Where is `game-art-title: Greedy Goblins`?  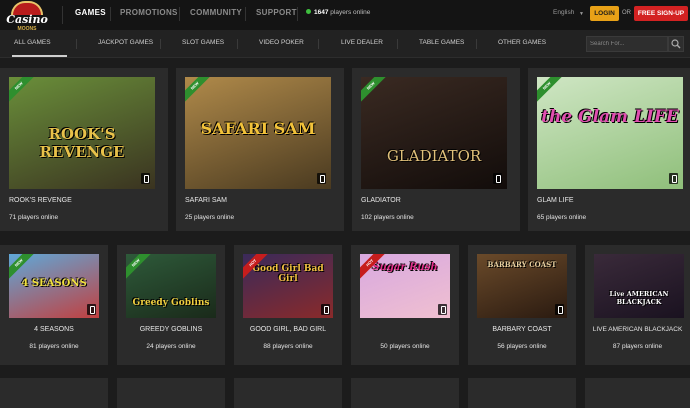 game-art-title: Greedy Goblins is located at coordinates (171, 303).